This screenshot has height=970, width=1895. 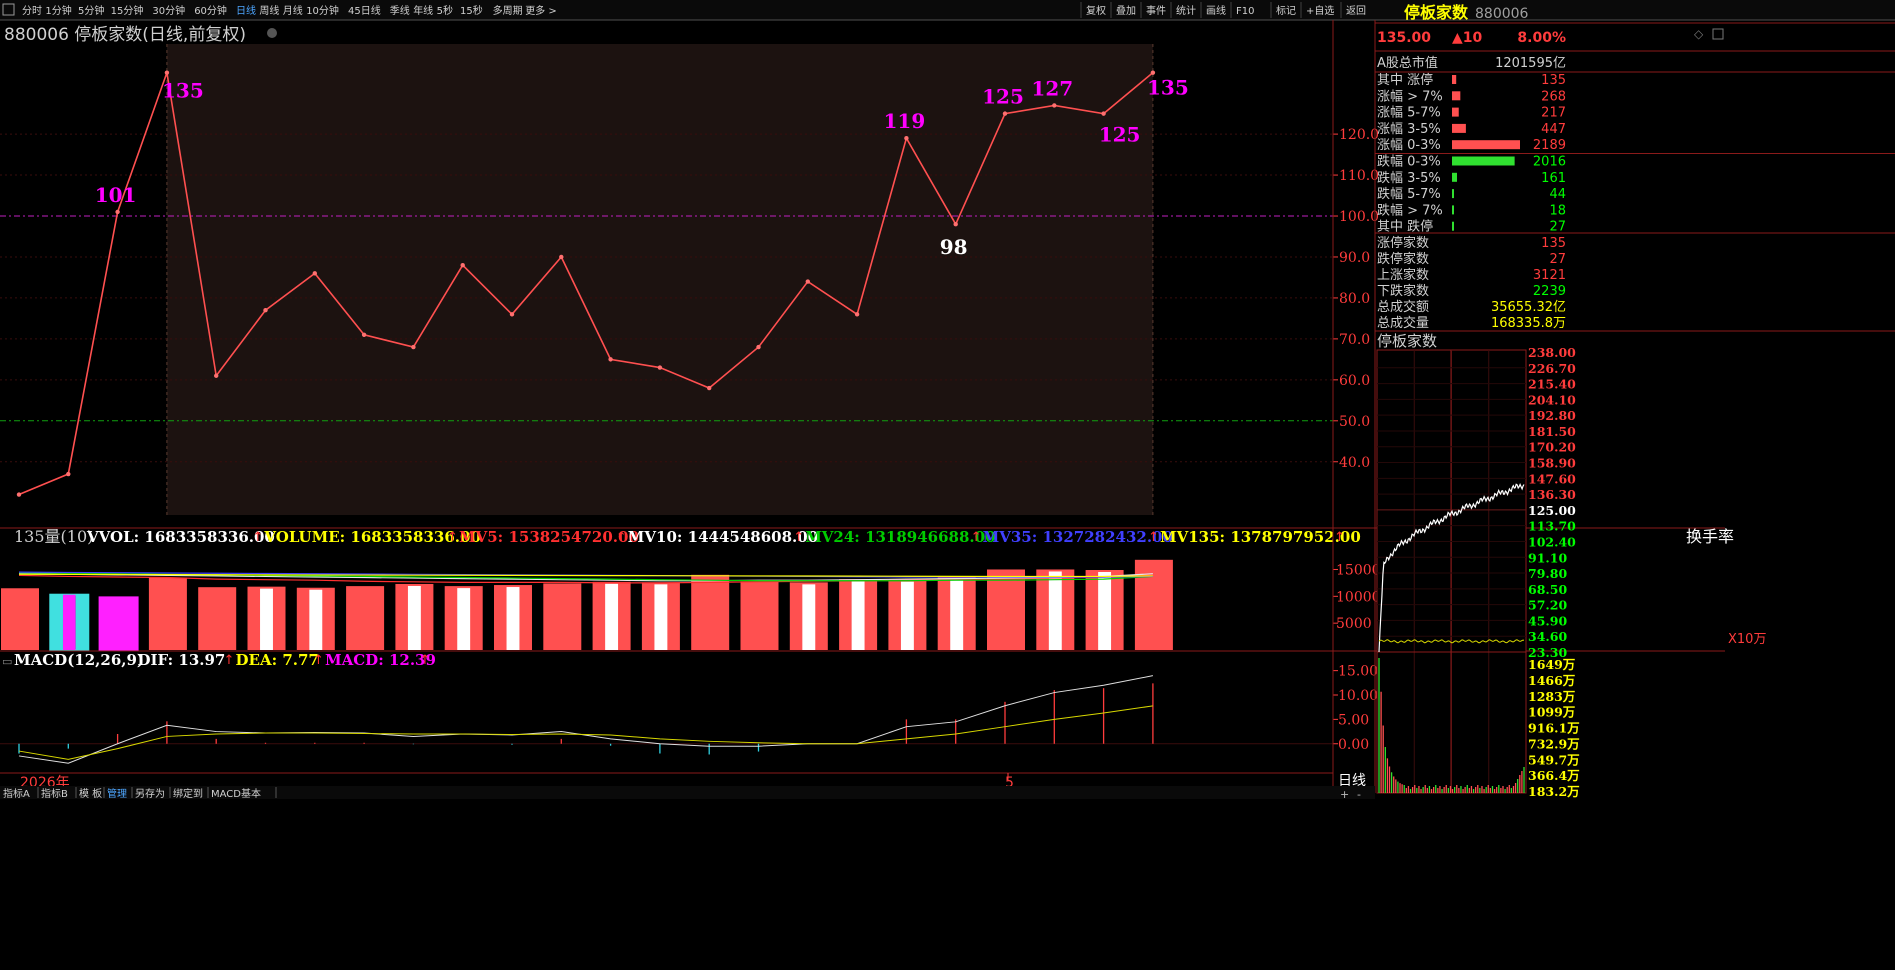 I want to click on period-tab-0: 分时, so click(x=32, y=11).